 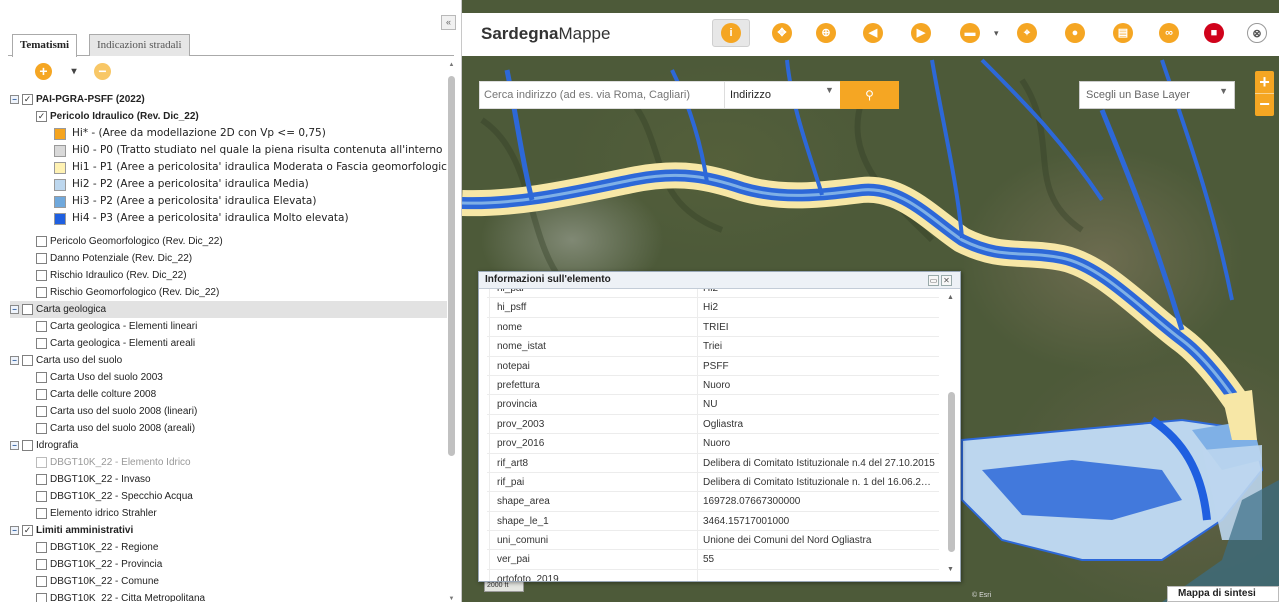 What do you see at coordinates (750, 95) in the screenshot?
I see `search-type-select: Indirizzo` at bounding box center [750, 95].